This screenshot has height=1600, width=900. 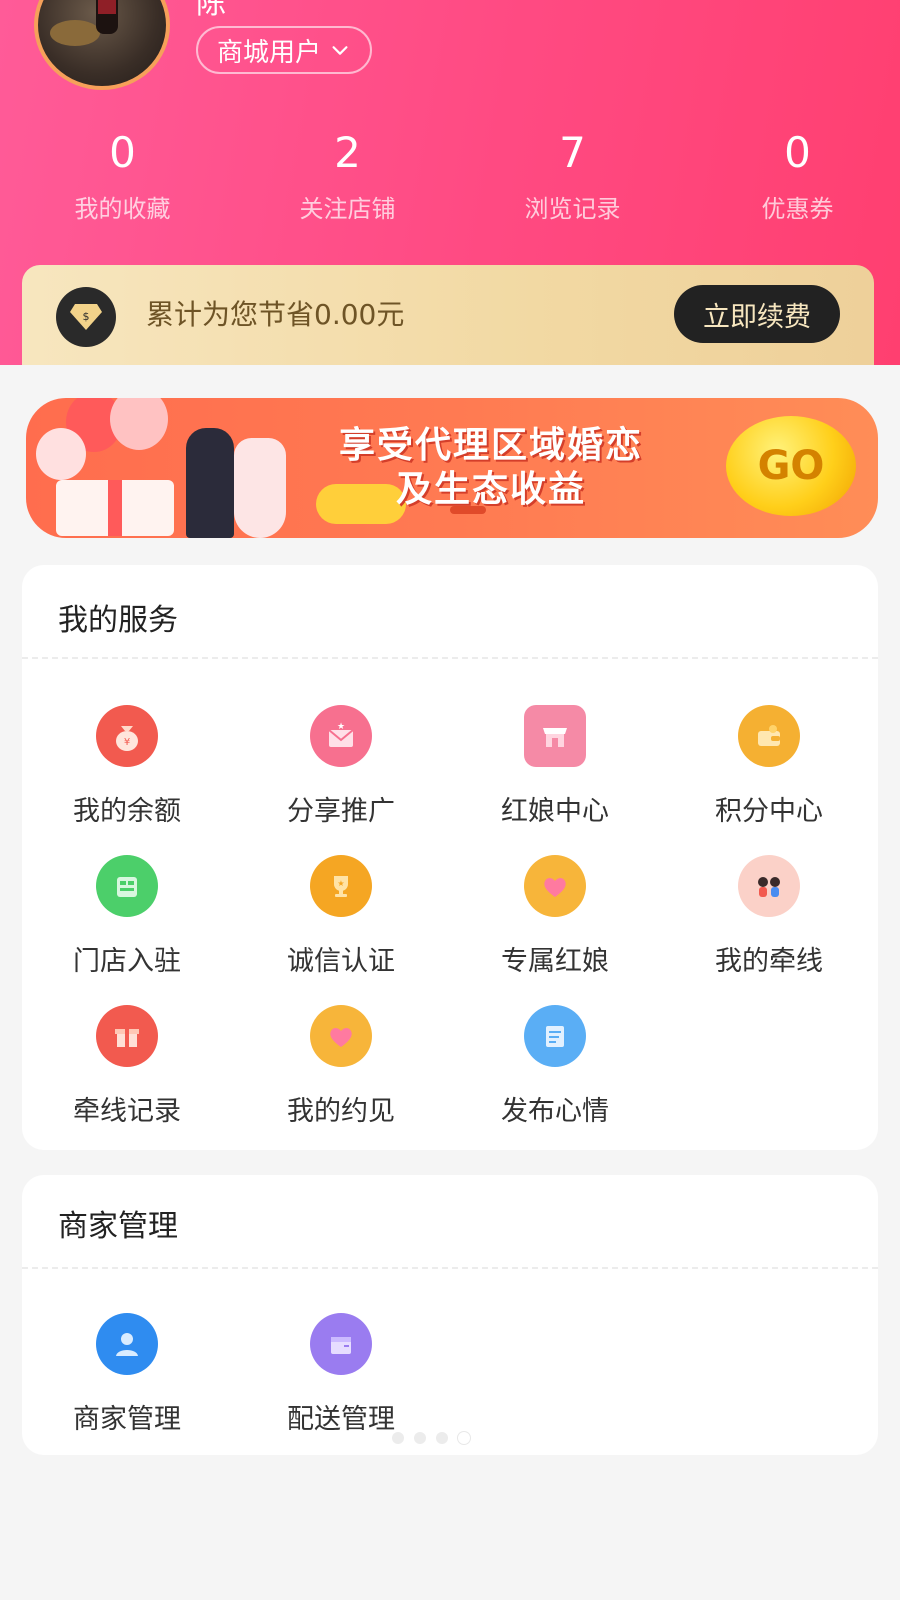 I want to click on chevron-down-icon, so click(x=340, y=50).